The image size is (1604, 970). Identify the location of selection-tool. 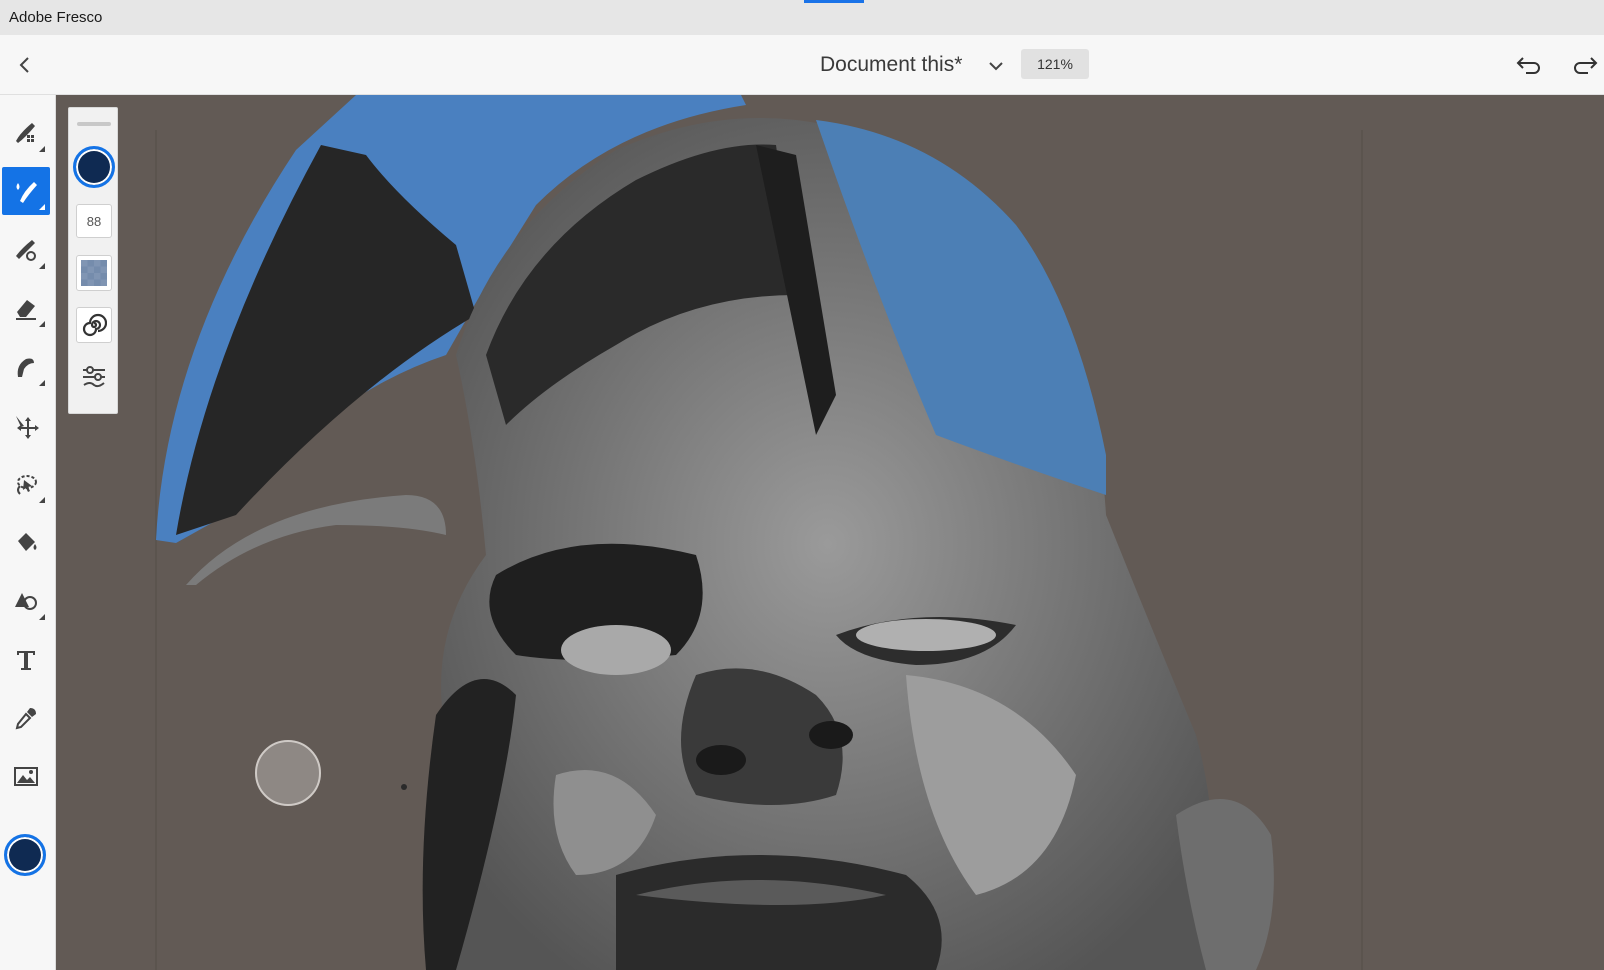
(26, 484).